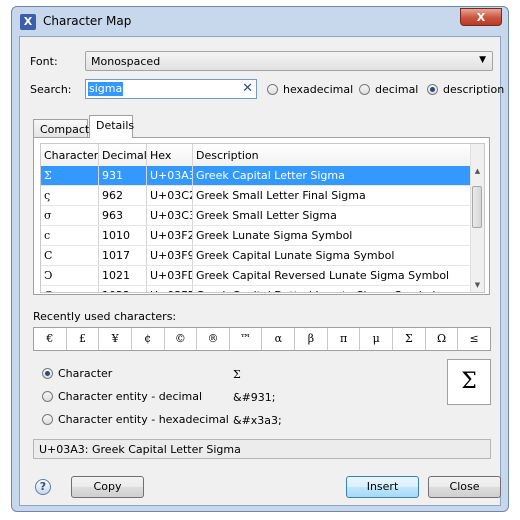  What do you see at coordinates (257, 236) in the screenshot?
I see `table-row: ϲ 1010 U+03F2 Greek Lunate Sigma Symbol` at bounding box center [257, 236].